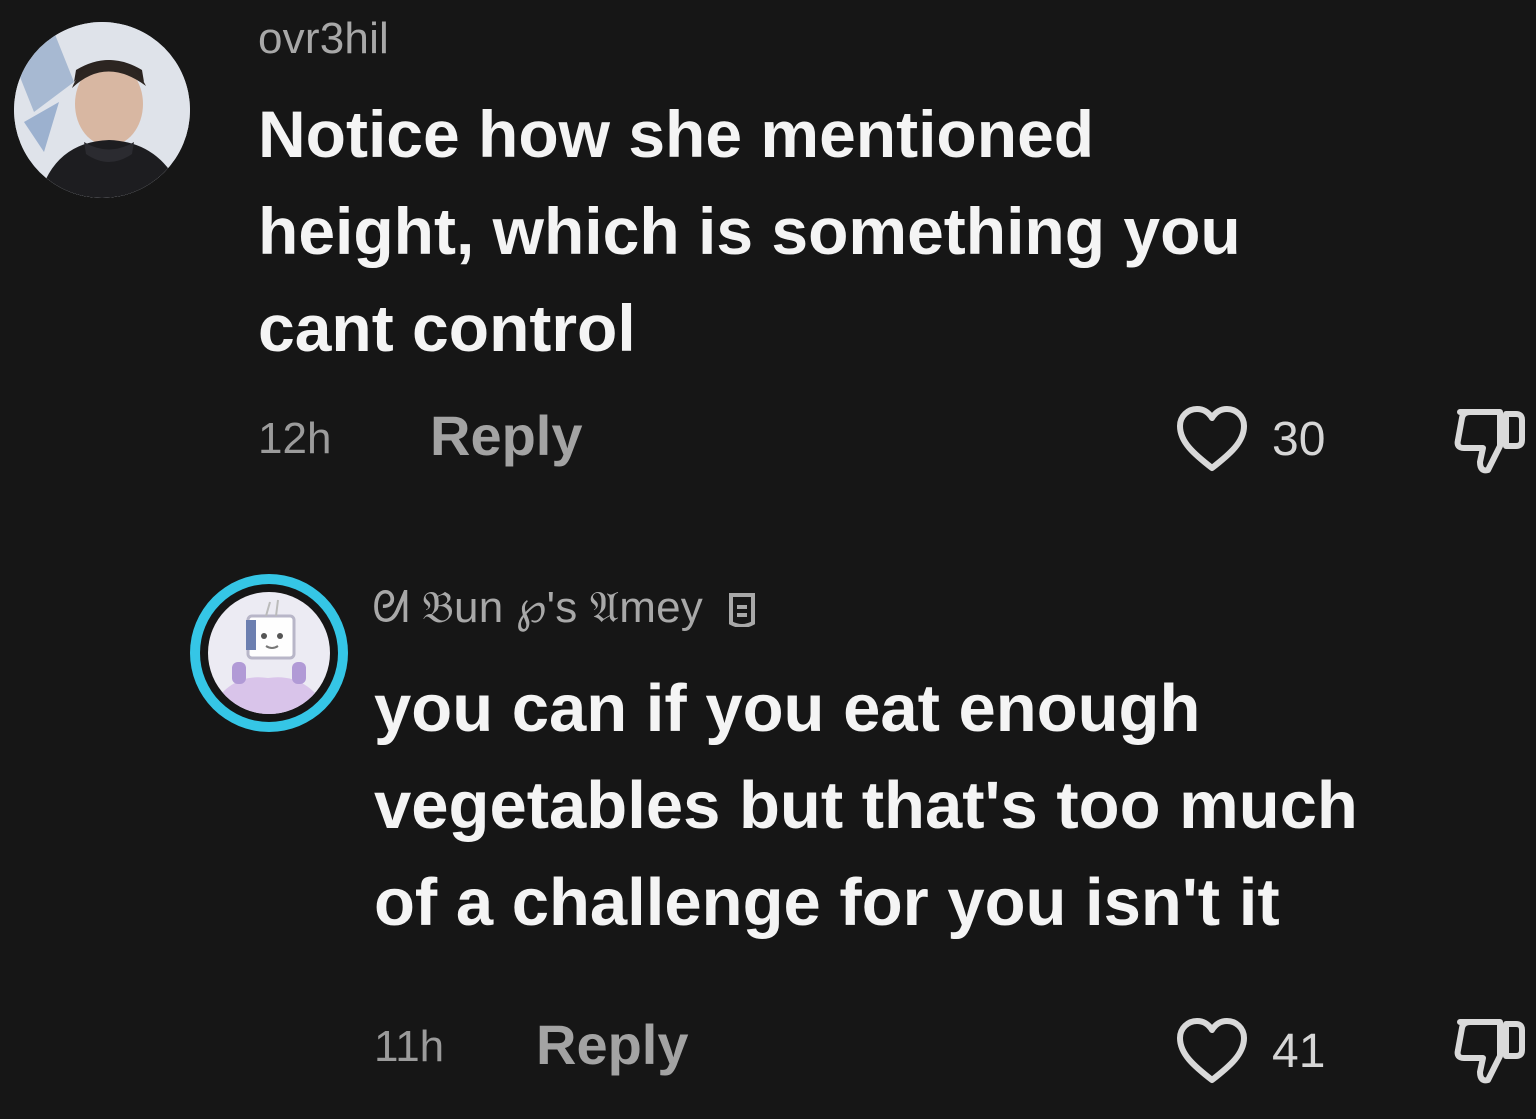  What do you see at coordinates (409, 1046) in the screenshot?
I see `comment-timestamp: 11h` at bounding box center [409, 1046].